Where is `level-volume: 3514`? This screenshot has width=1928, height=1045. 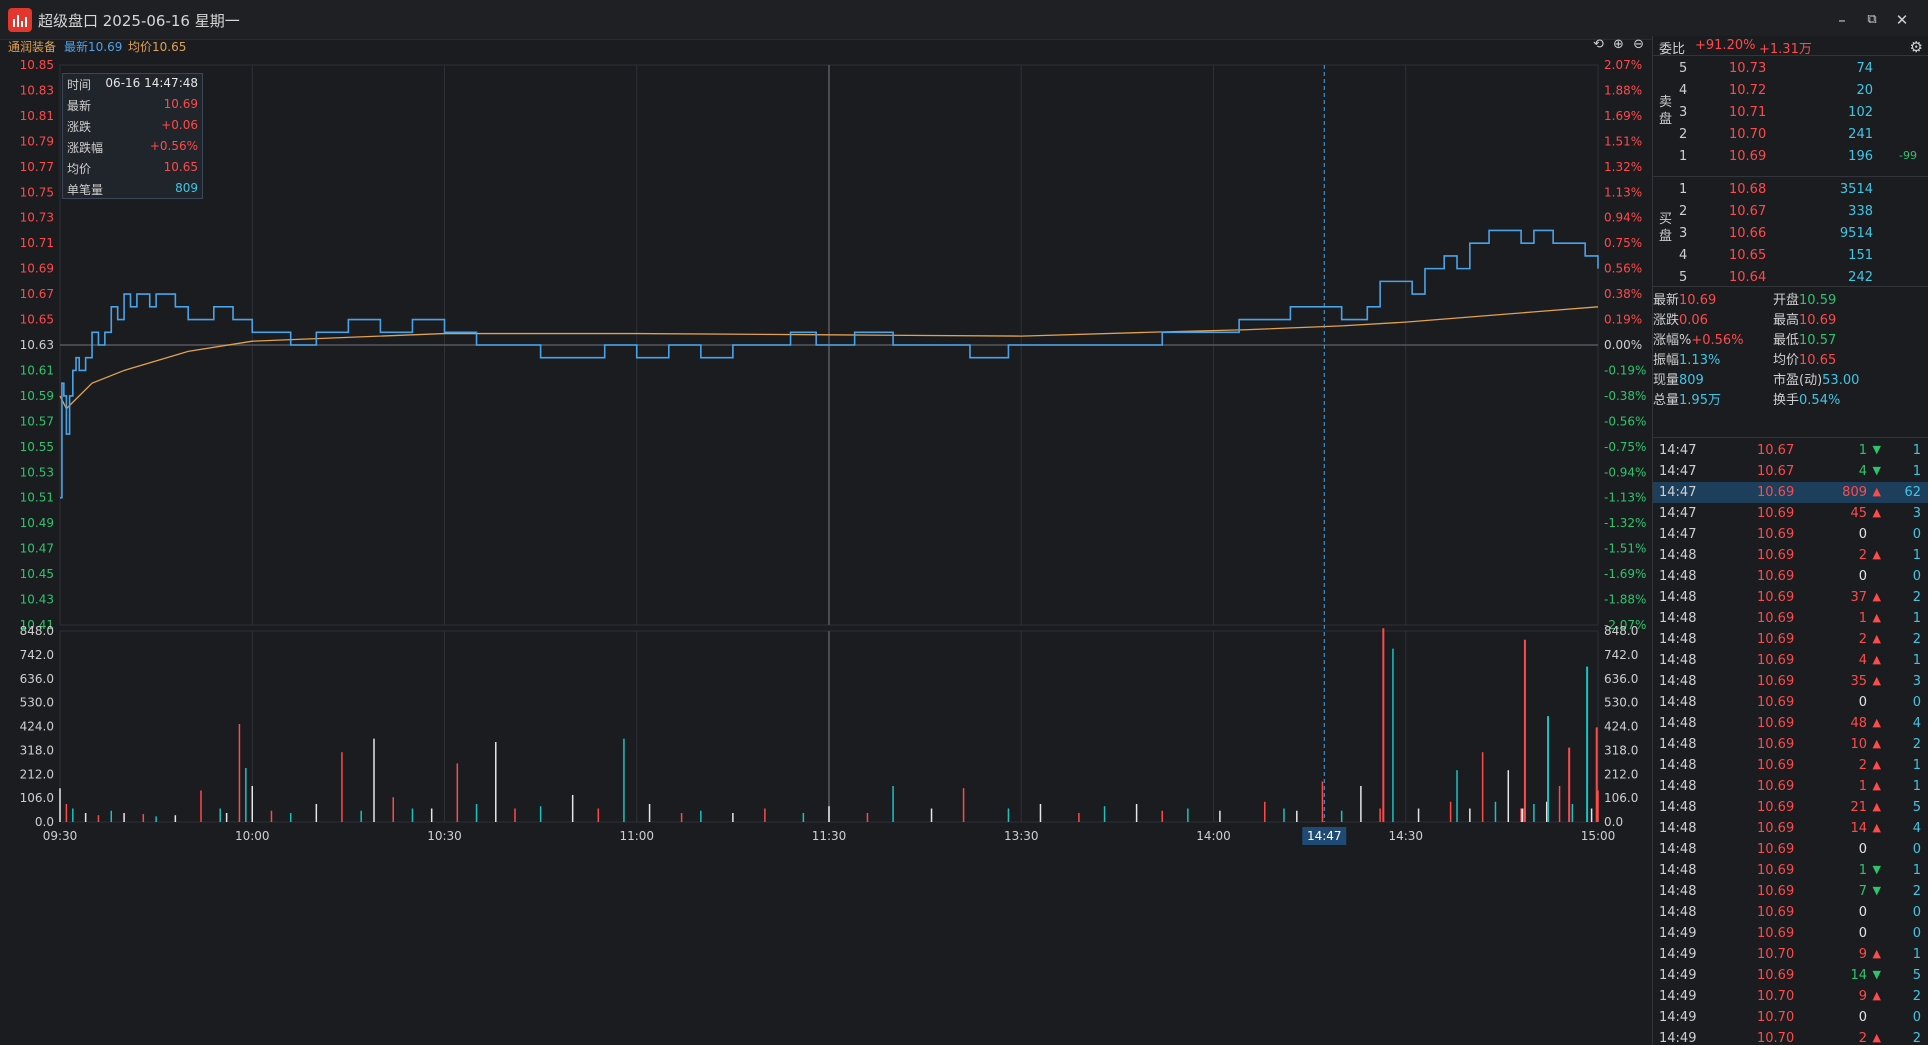
level-volume: 3514 is located at coordinates (1856, 189).